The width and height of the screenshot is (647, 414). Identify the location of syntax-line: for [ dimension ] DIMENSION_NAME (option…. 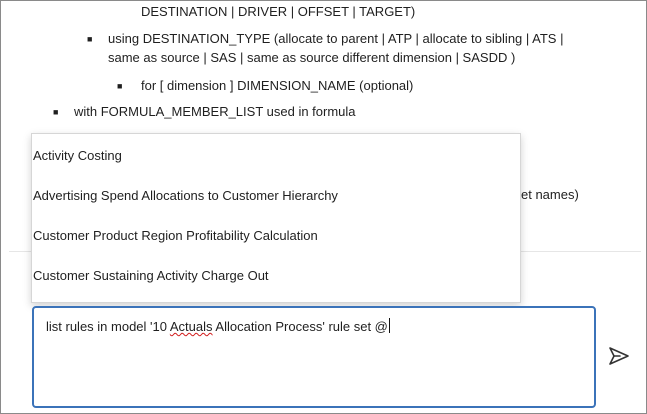
(277, 85).